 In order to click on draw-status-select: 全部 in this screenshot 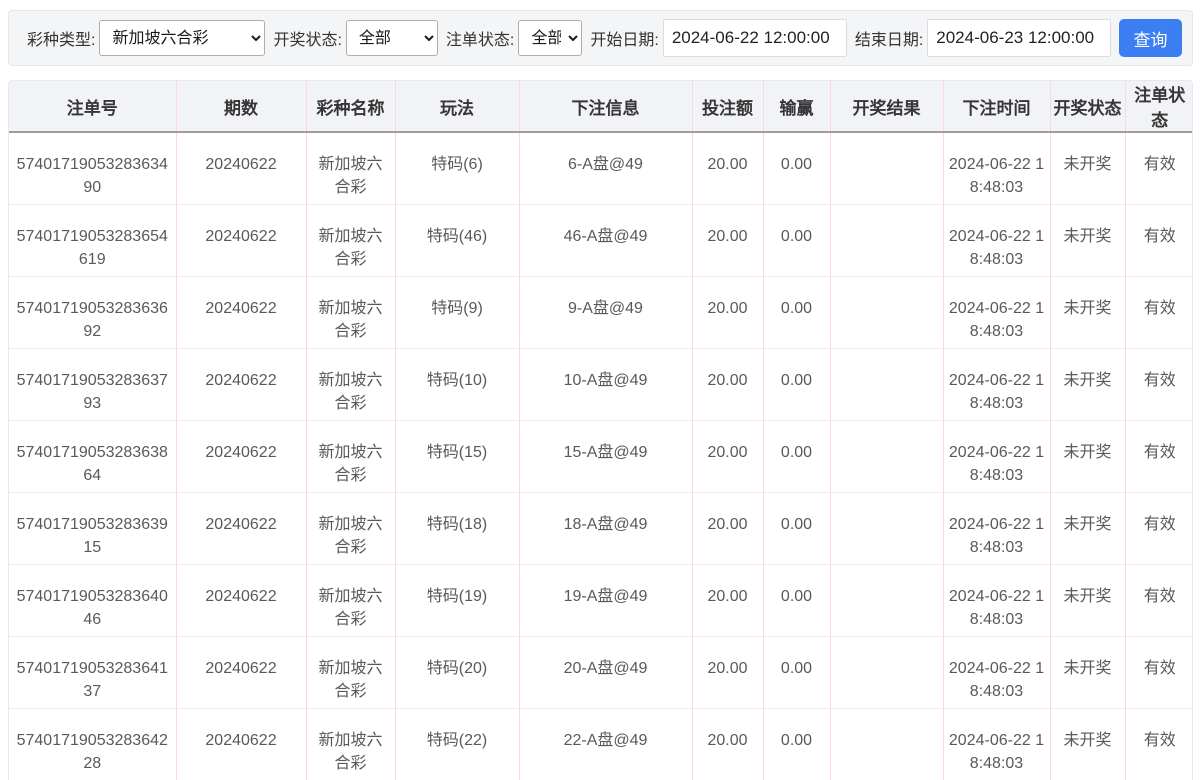, I will do `click(391, 38)`.